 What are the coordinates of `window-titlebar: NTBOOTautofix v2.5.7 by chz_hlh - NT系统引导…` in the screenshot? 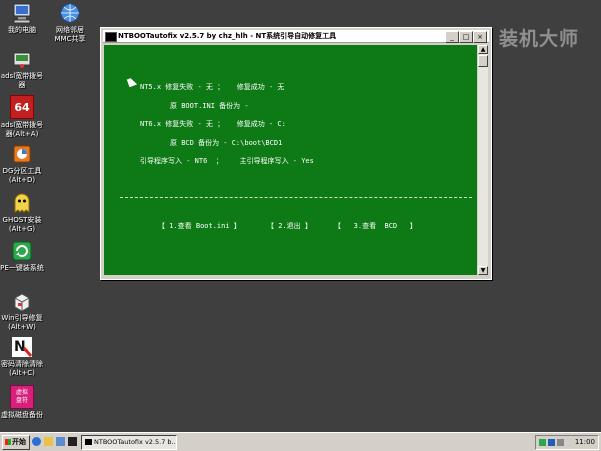 It's located at (296, 36).